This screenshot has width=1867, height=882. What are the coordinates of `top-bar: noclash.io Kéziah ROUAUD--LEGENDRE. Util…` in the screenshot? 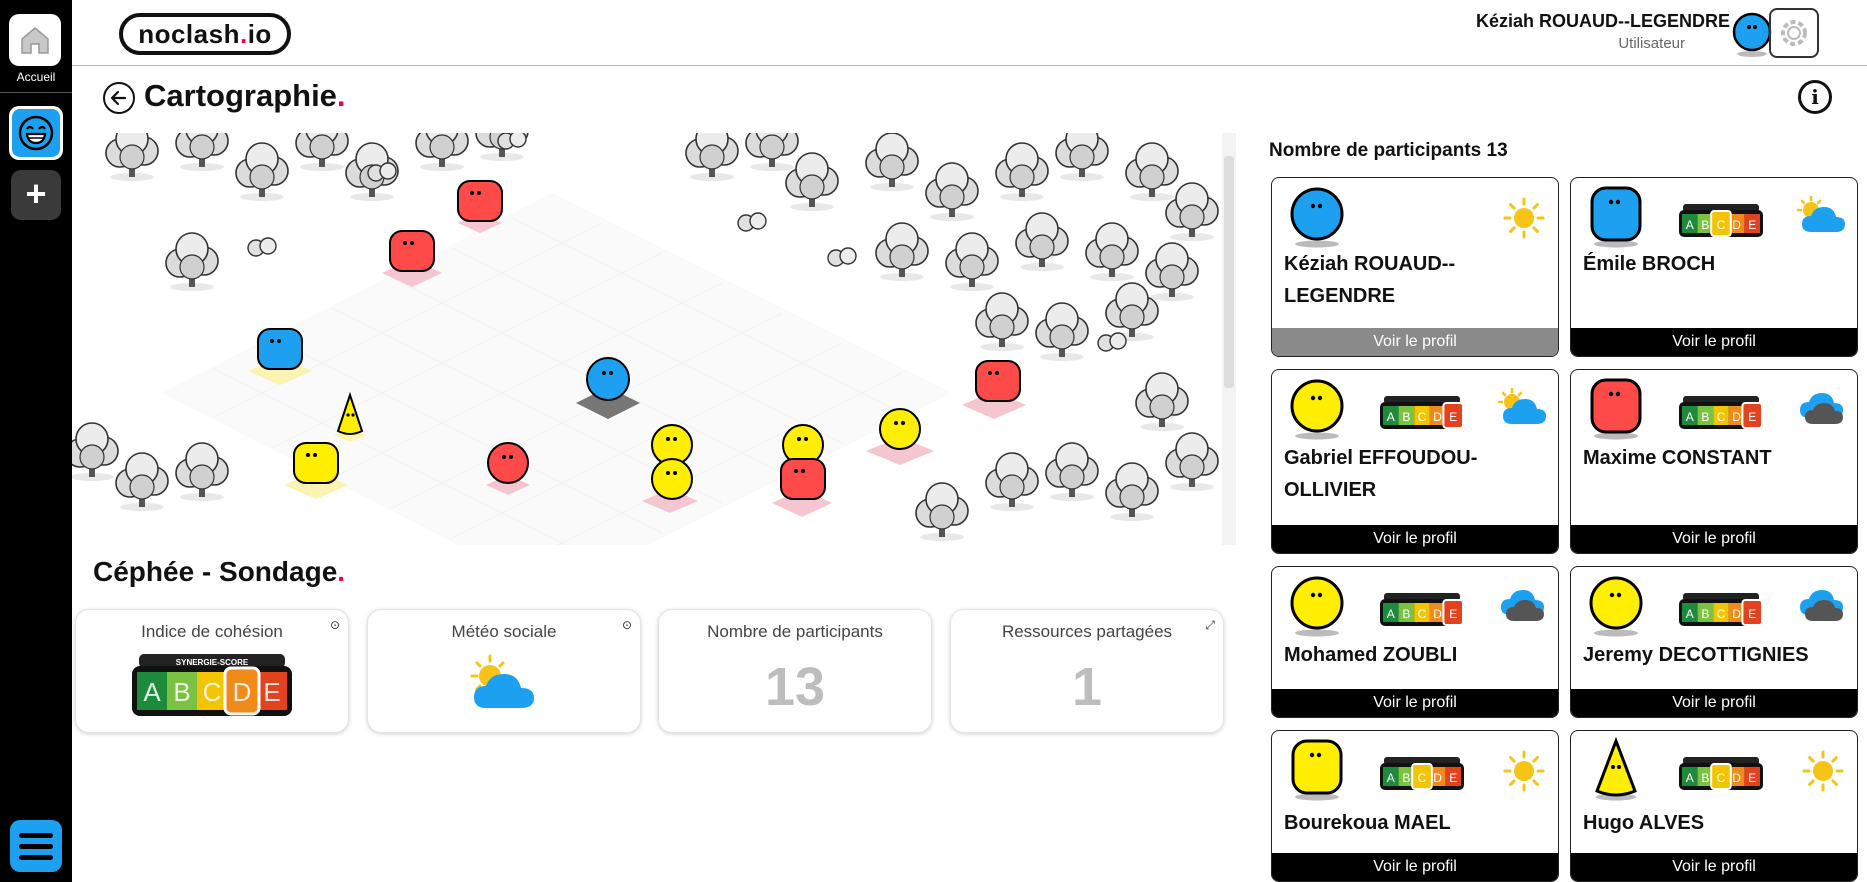 It's located at (969, 33).